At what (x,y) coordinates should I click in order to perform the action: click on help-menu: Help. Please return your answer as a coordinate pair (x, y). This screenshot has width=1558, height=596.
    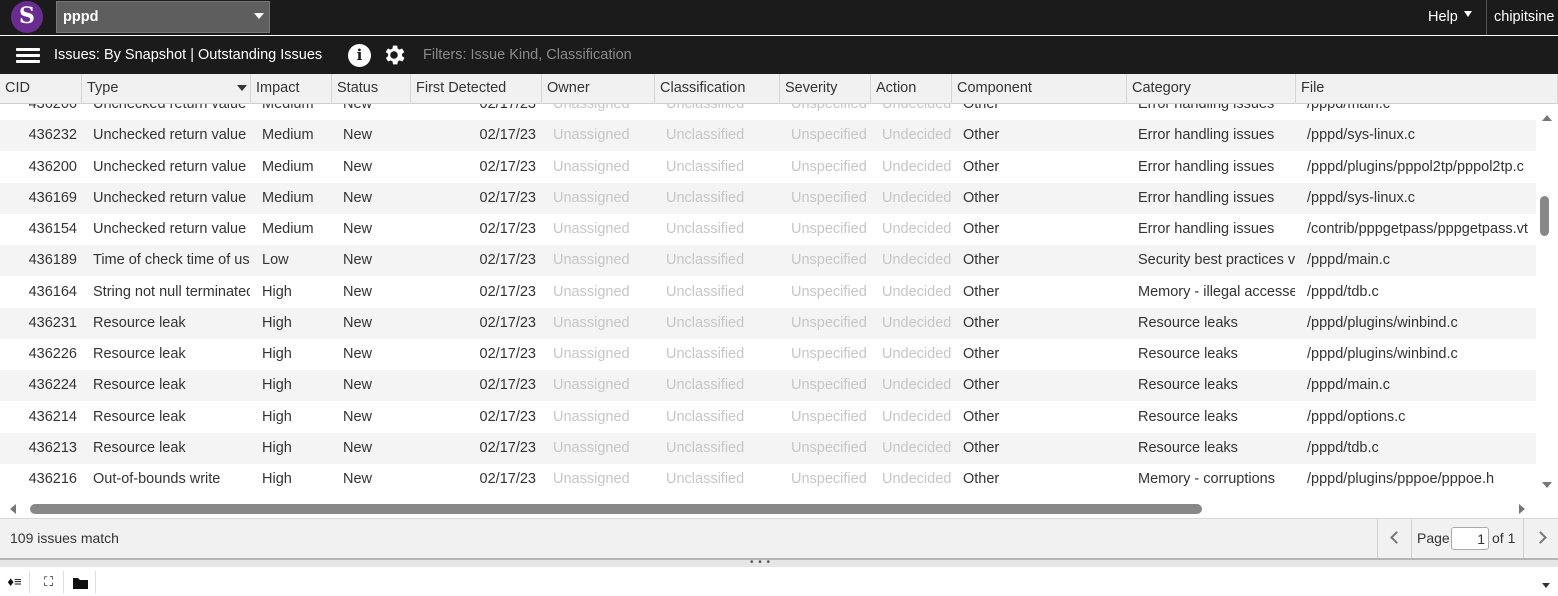
    Looking at the image, I should click on (1450, 17).